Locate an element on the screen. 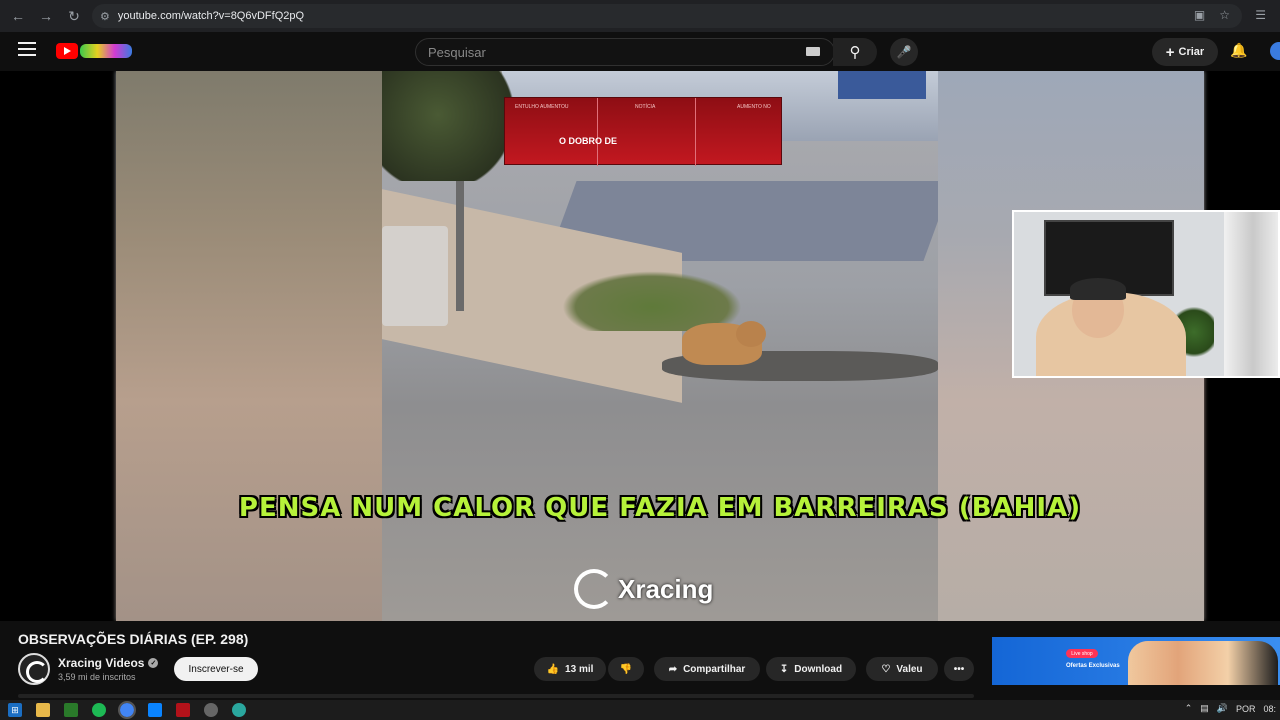  search-icon: ⚲ is located at coordinates (855, 52).